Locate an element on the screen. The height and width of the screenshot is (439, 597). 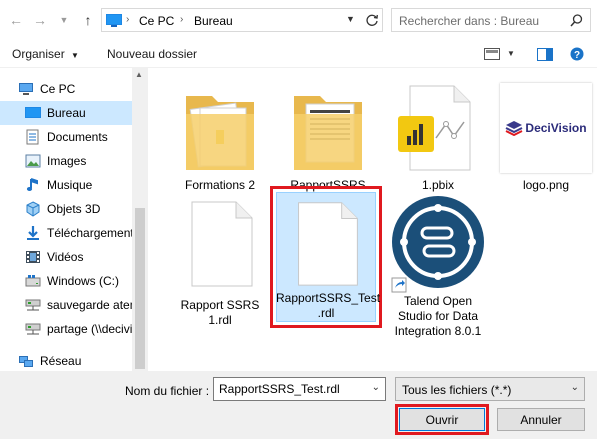
nav-item-windows-c: Windows (C:) is located at coordinates (66, 281).